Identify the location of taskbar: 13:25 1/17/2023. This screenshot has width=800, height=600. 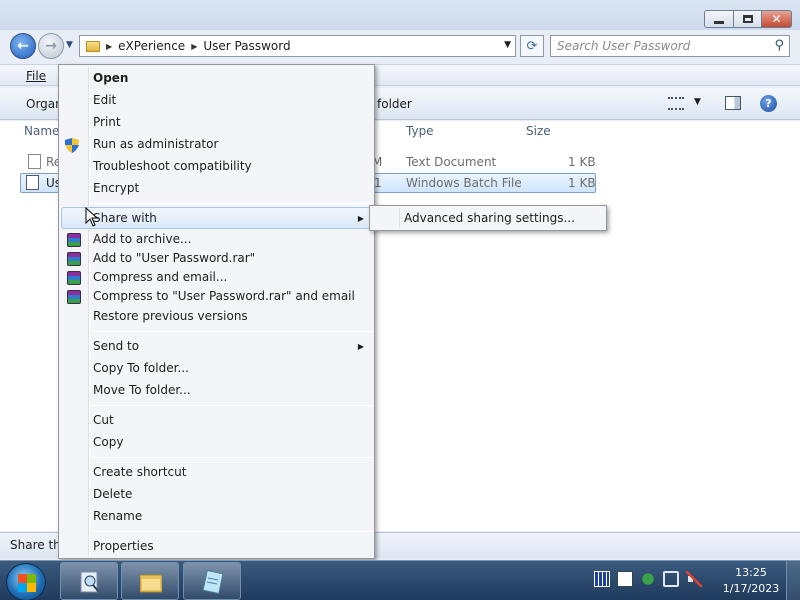
(400, 580).